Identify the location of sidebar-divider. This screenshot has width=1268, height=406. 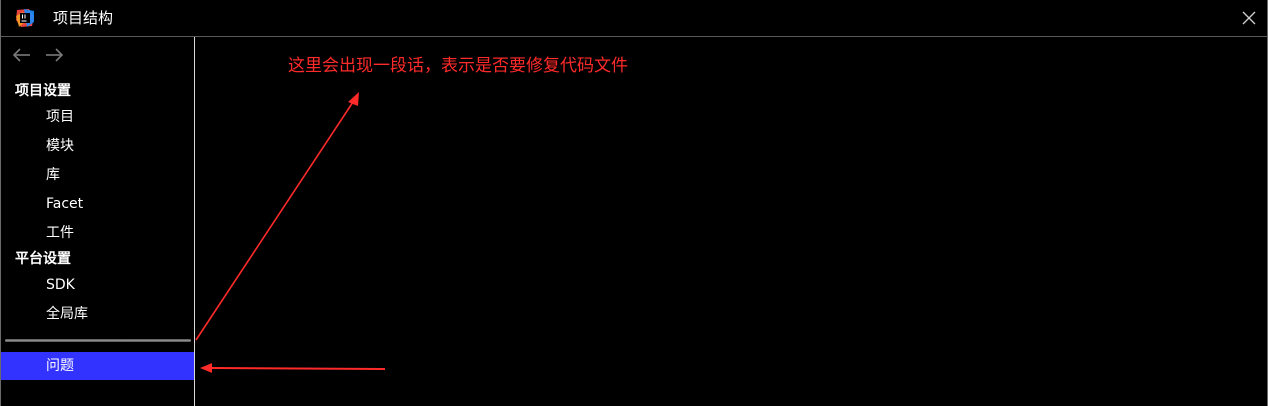
(98, 340).